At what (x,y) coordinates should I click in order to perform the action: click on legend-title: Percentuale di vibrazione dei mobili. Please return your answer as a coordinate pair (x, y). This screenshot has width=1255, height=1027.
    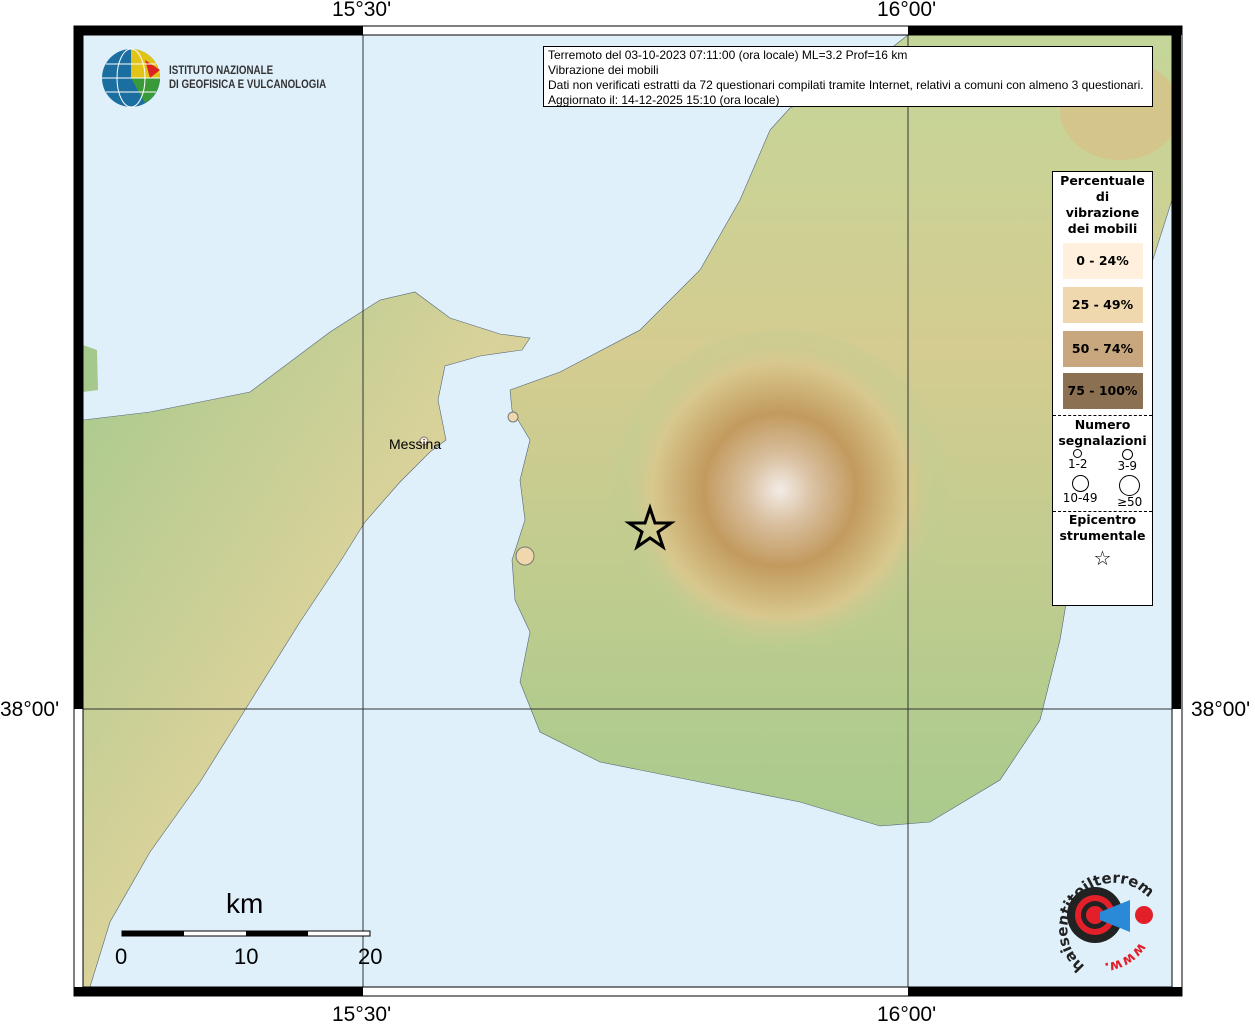
    Looking at the image, I should click on (1102, 204).